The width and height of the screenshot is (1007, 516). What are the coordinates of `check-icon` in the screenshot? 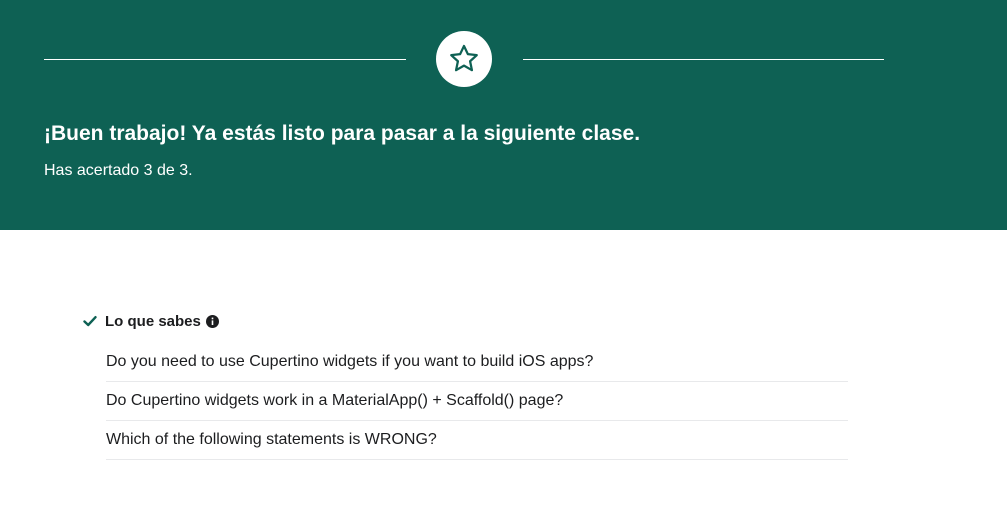 It's located at (90, 321).